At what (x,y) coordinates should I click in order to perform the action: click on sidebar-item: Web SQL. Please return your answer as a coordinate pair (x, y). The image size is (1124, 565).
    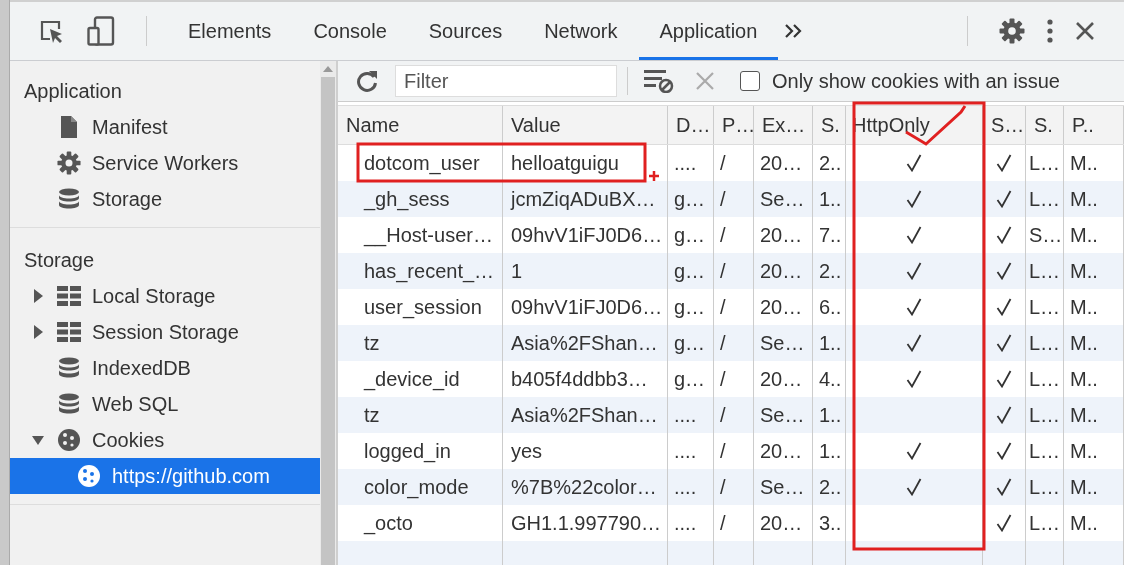
    Looking at the image, I should click on (165, 404).